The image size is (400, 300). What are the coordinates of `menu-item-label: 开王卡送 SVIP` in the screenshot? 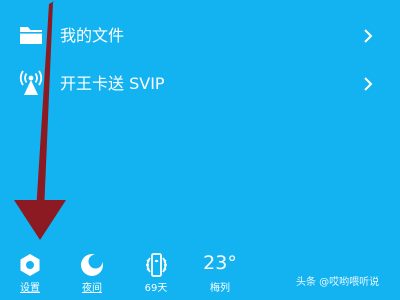 It's located at (112, 83).